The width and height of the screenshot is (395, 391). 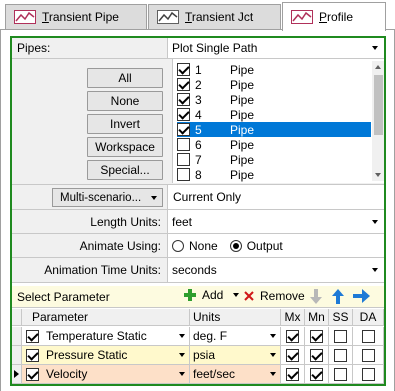 I want to click on tab-strip: Transient Pipe Transient Jct Profile, so click(x=197, y=15).